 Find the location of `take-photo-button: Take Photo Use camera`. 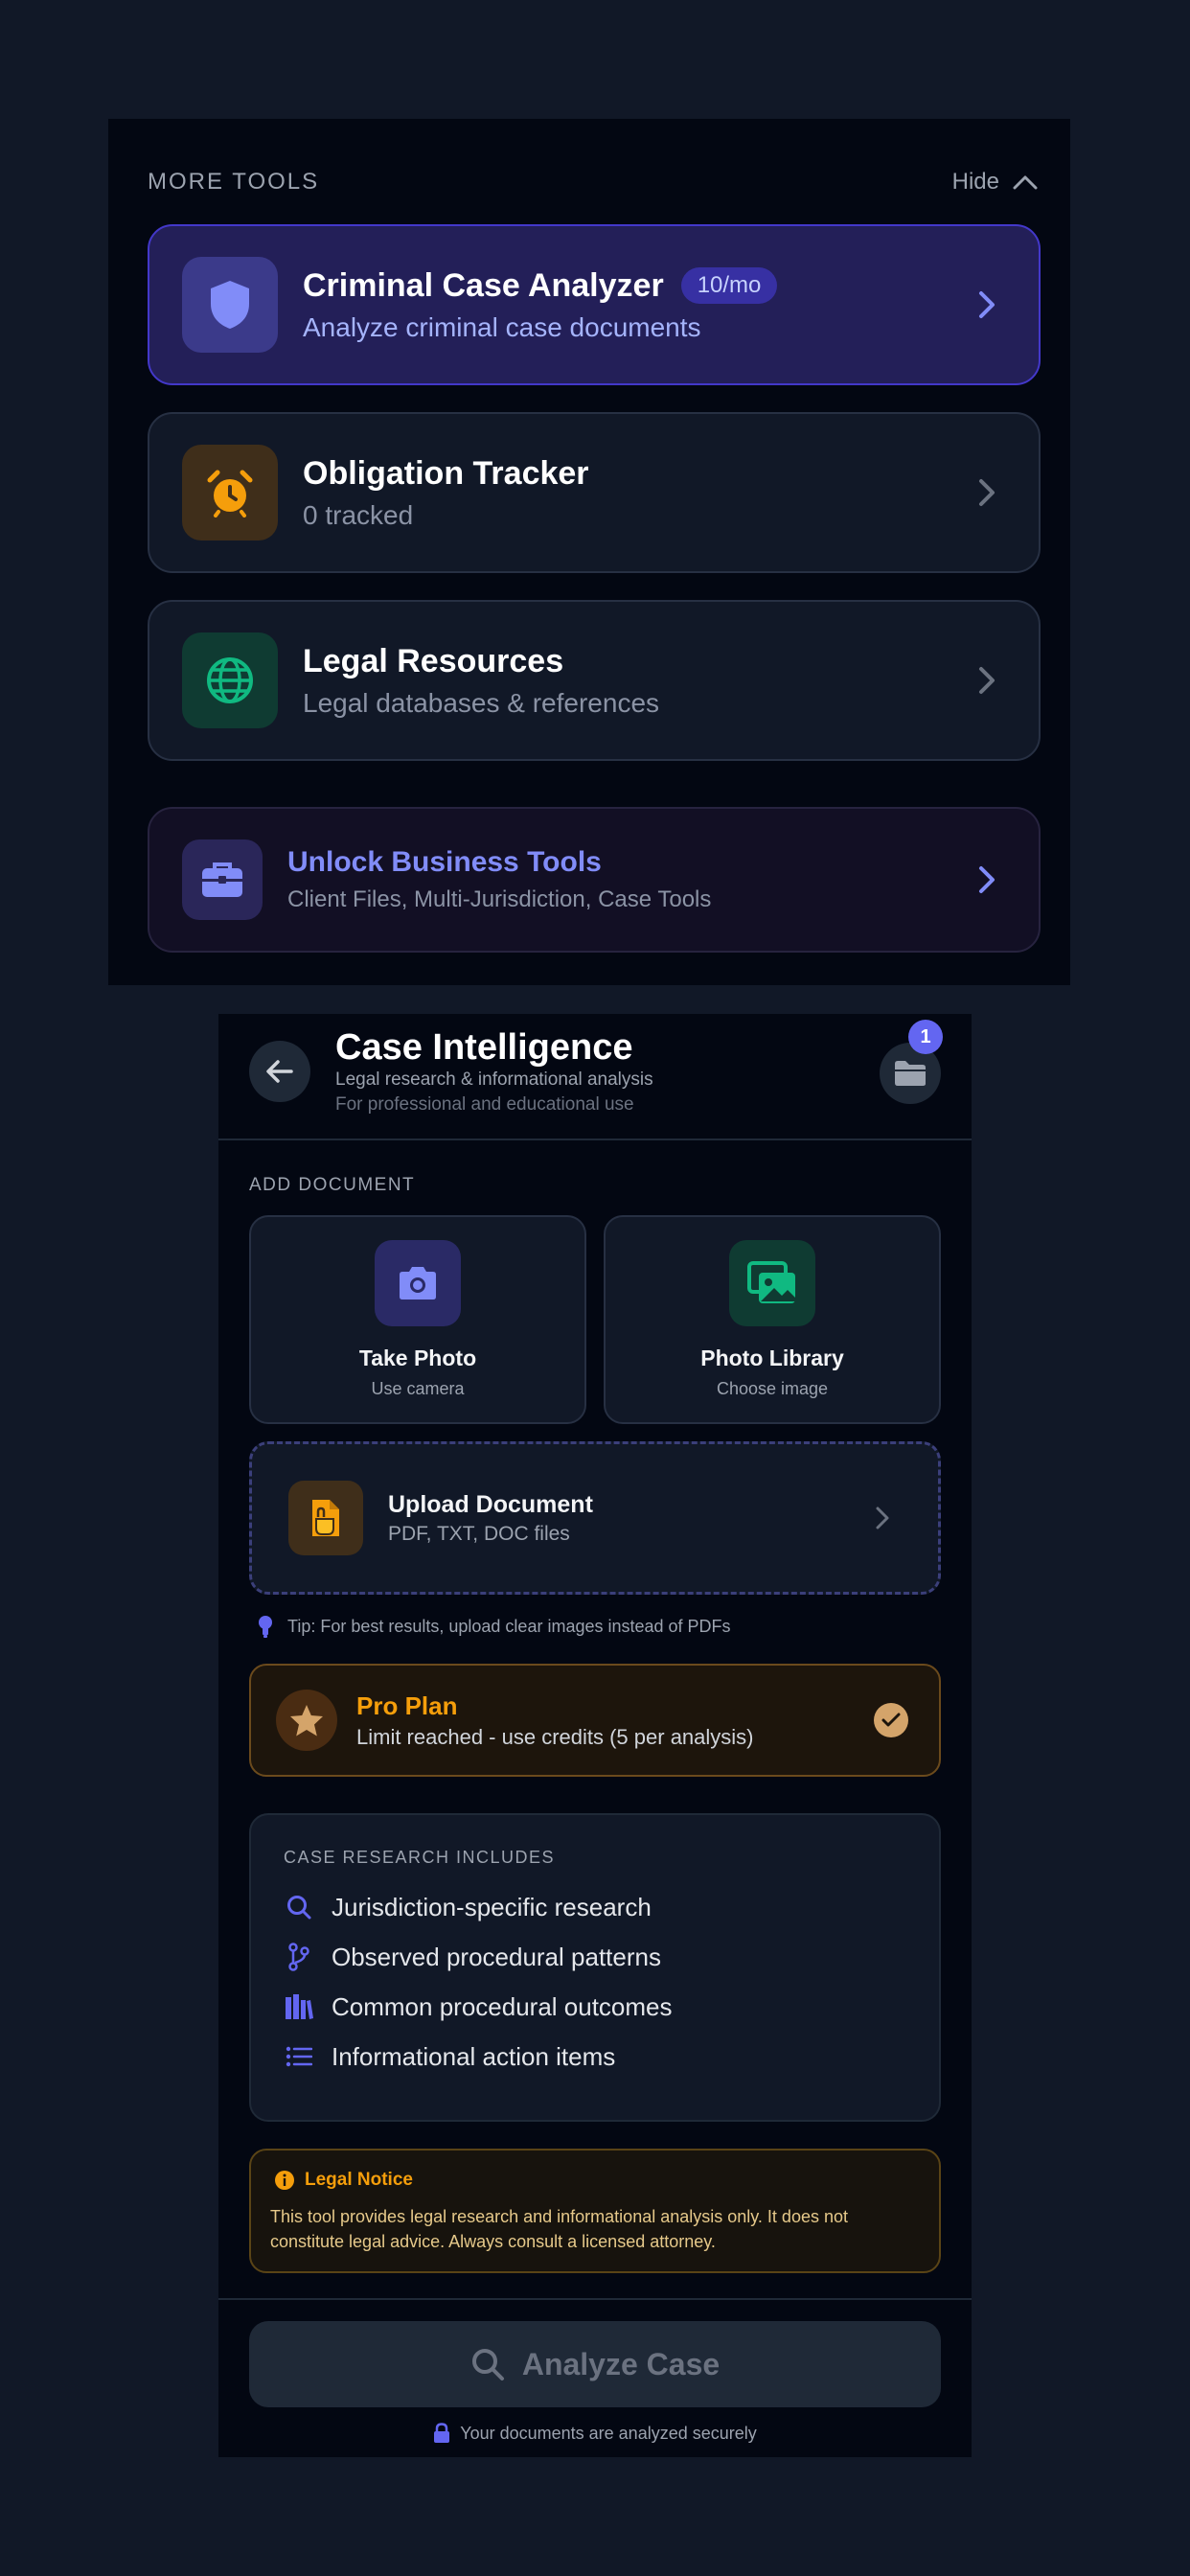

take-photo-button: Take Photo Use camera is located at coordinates (418, 1319).